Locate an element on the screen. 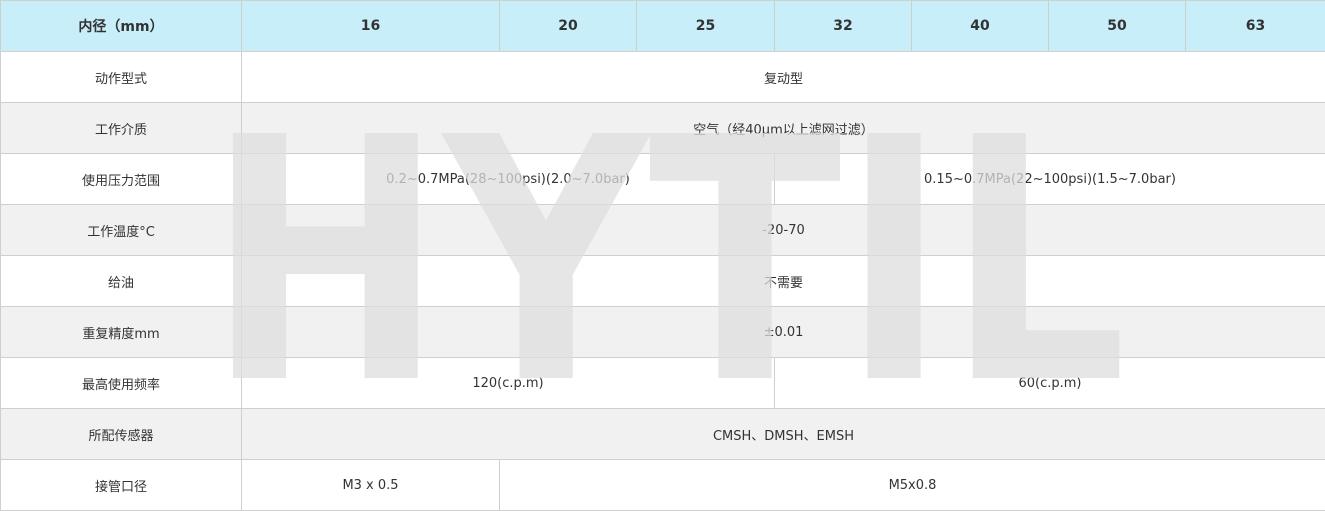 This screenshot has width=1325, height=511. row-label: 动作型式 is located at coordinates (121, 77).